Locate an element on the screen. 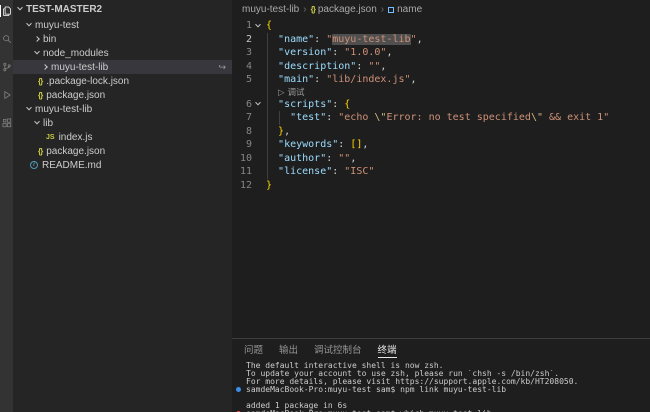 The height and width of the screenshot is (412, 650). code-line-5: 5 "main": "lib/index.js", is located at coordinates (441, 80).